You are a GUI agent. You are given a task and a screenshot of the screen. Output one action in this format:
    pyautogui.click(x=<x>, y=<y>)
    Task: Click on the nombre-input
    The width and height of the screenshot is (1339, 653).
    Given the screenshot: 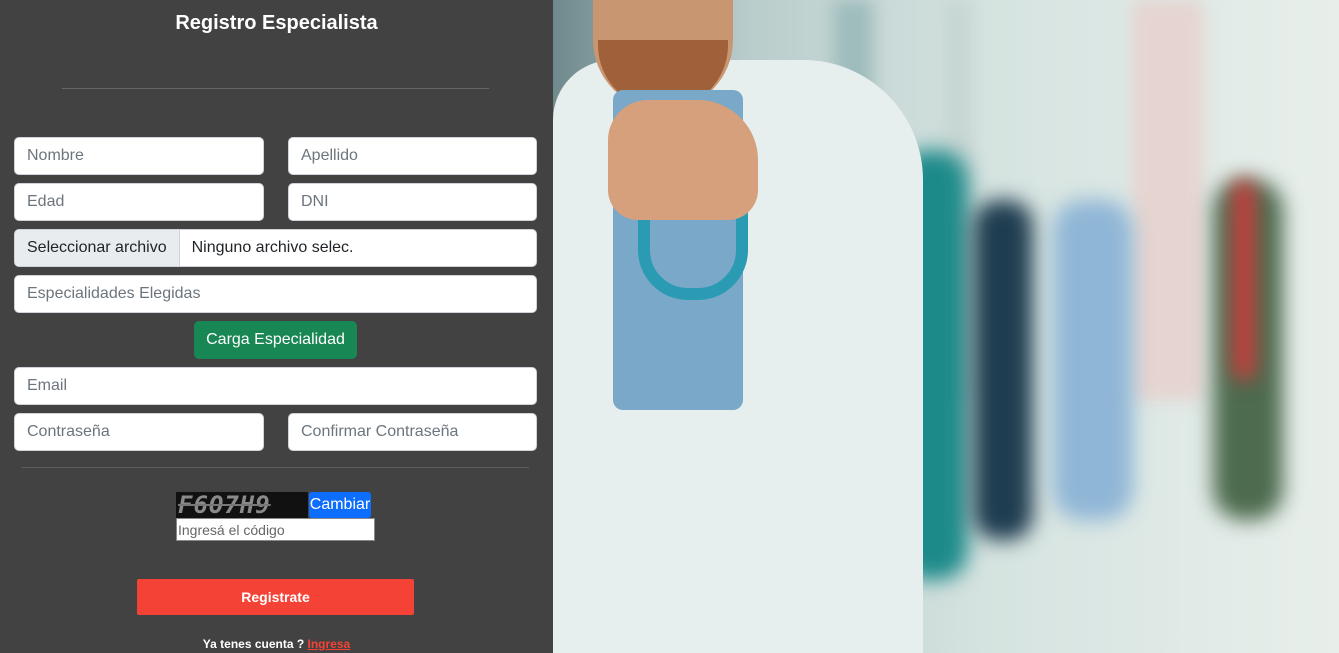 What is the action you would take?
    pyautogui.click(x=139, y=156)
    